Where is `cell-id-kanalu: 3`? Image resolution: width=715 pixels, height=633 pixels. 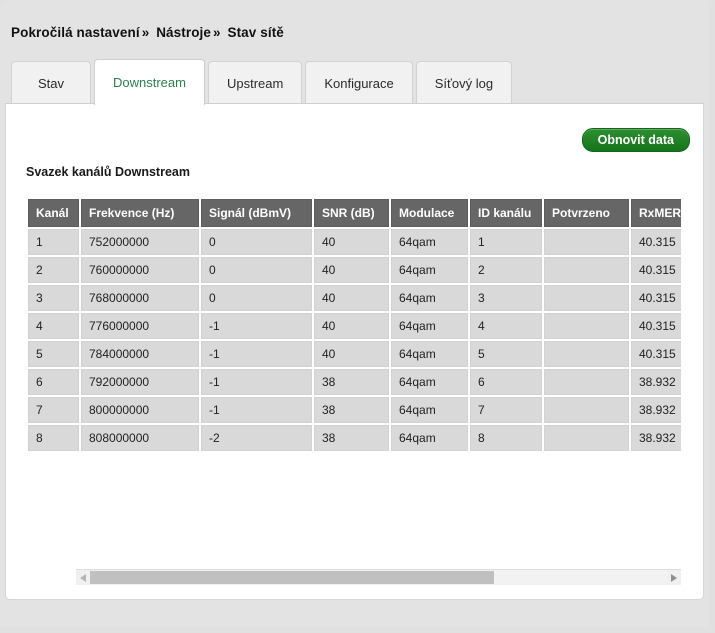
cell-id-kanalu: 3 is located at coordinates (506, 298).